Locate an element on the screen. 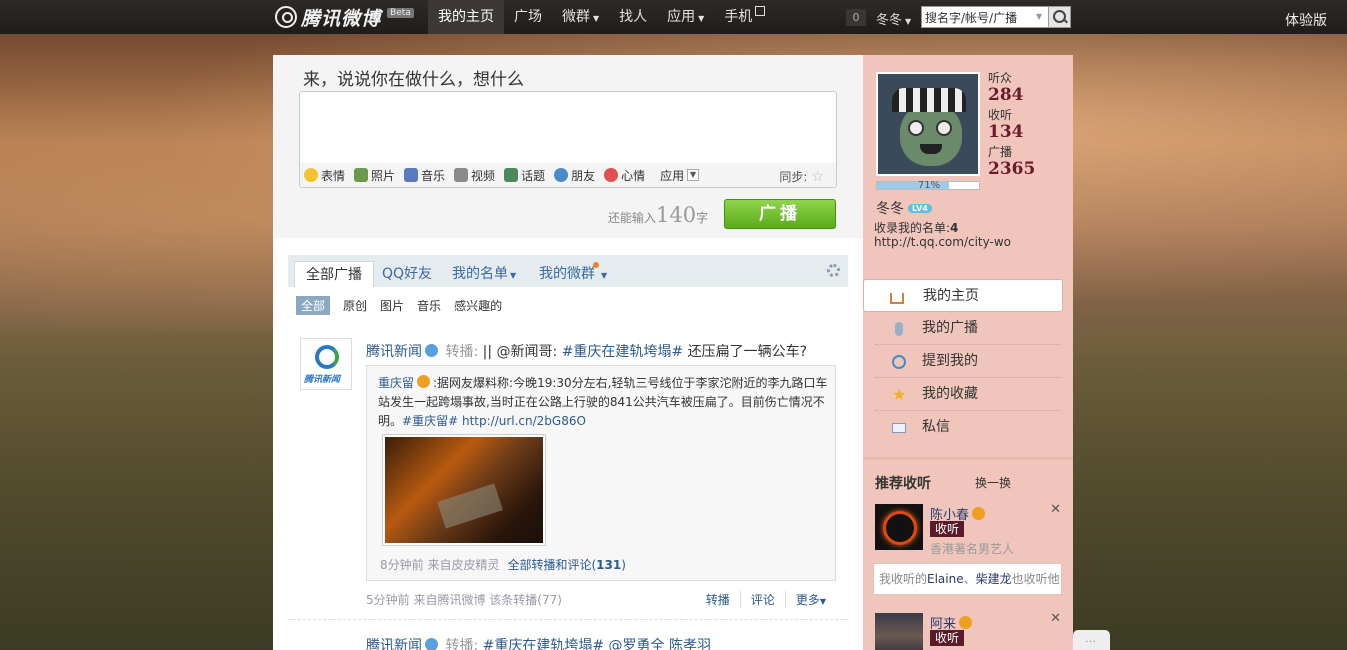 This screenshot has height=650, width=1347. gear-icon is located at coordinates (833, 270).